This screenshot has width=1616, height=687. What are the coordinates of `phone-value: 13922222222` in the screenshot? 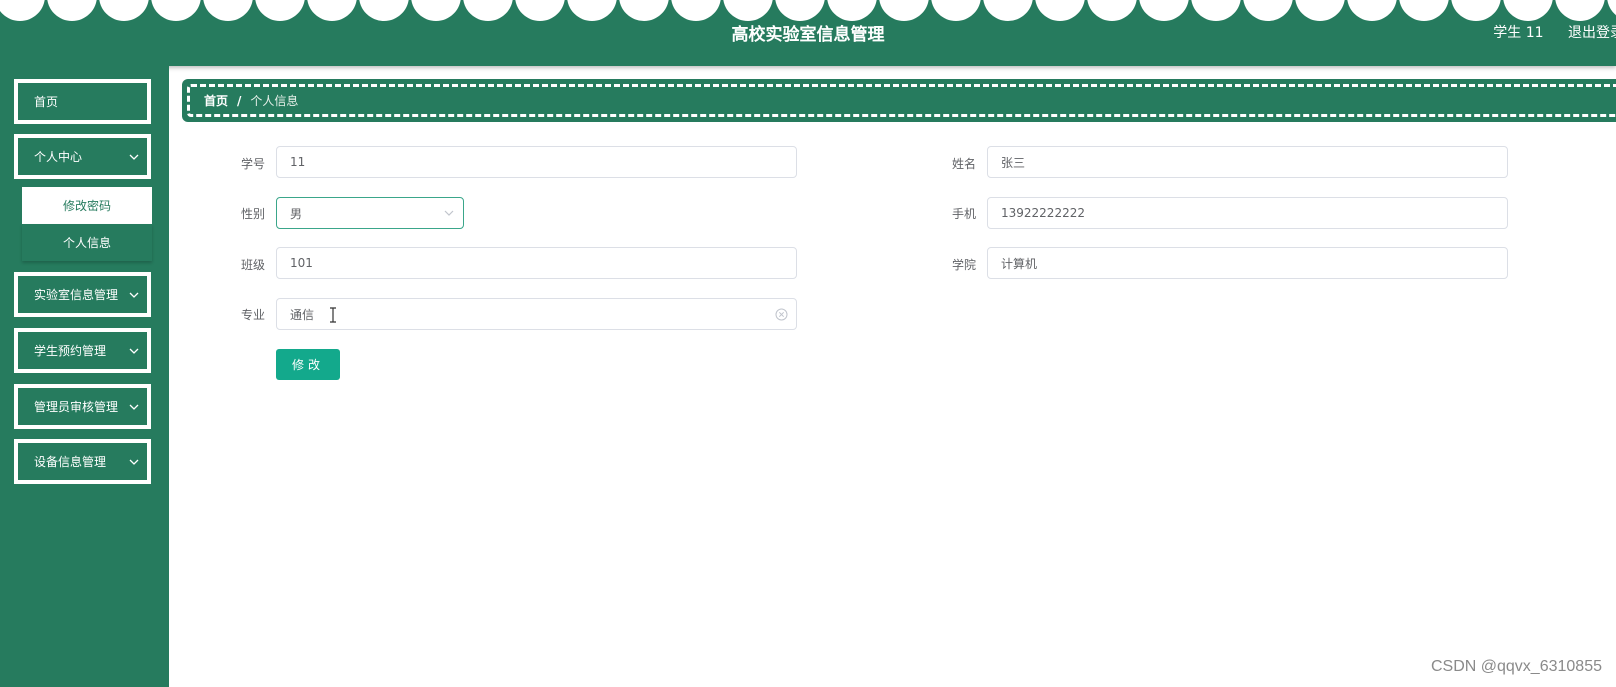 It's located at (1043, 213).